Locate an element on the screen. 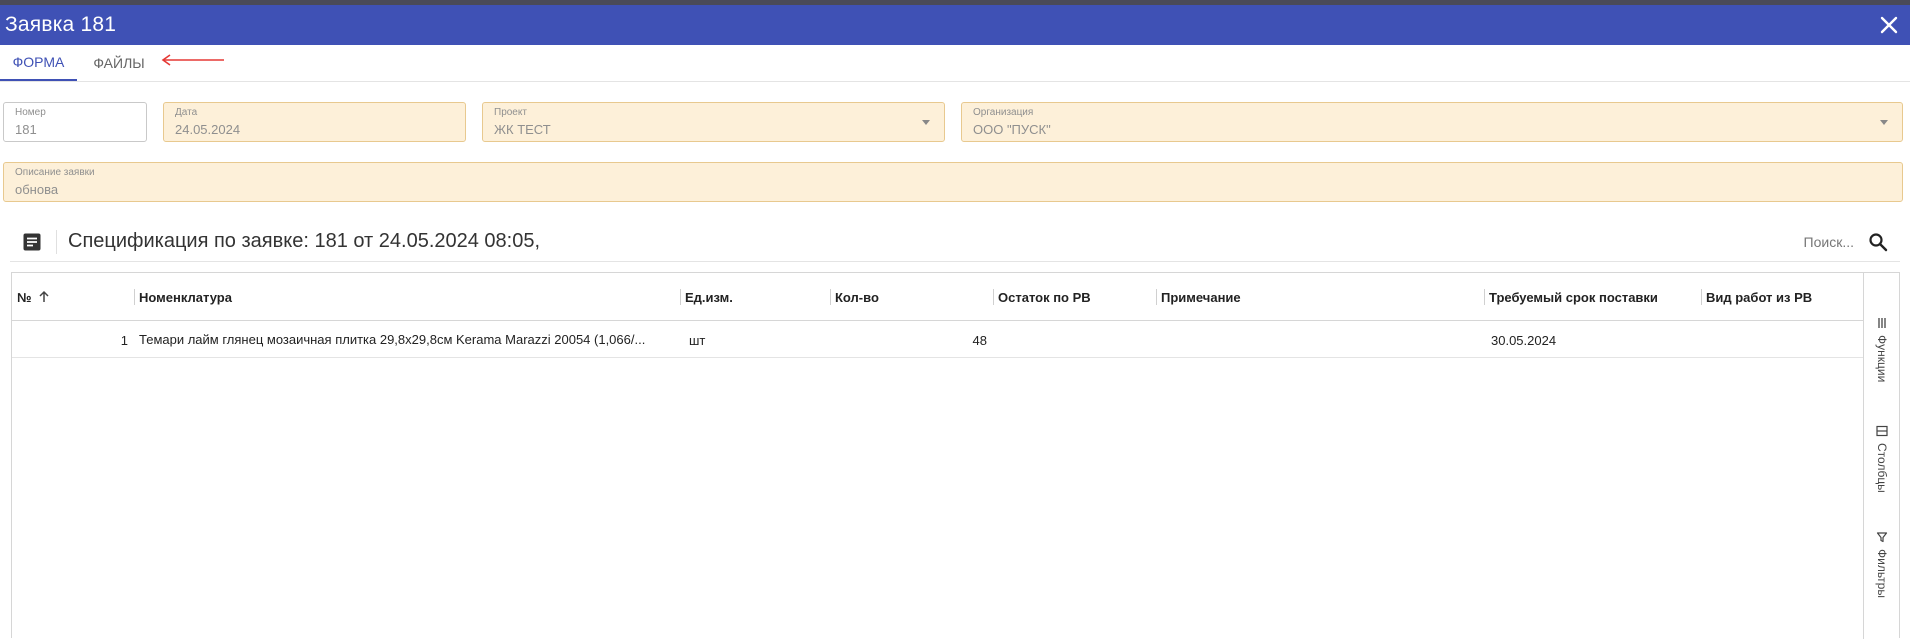 The width and height of the screenshot is (1910, 639). side-button-columns: Столбцы is located at coordinates (1882, 459).